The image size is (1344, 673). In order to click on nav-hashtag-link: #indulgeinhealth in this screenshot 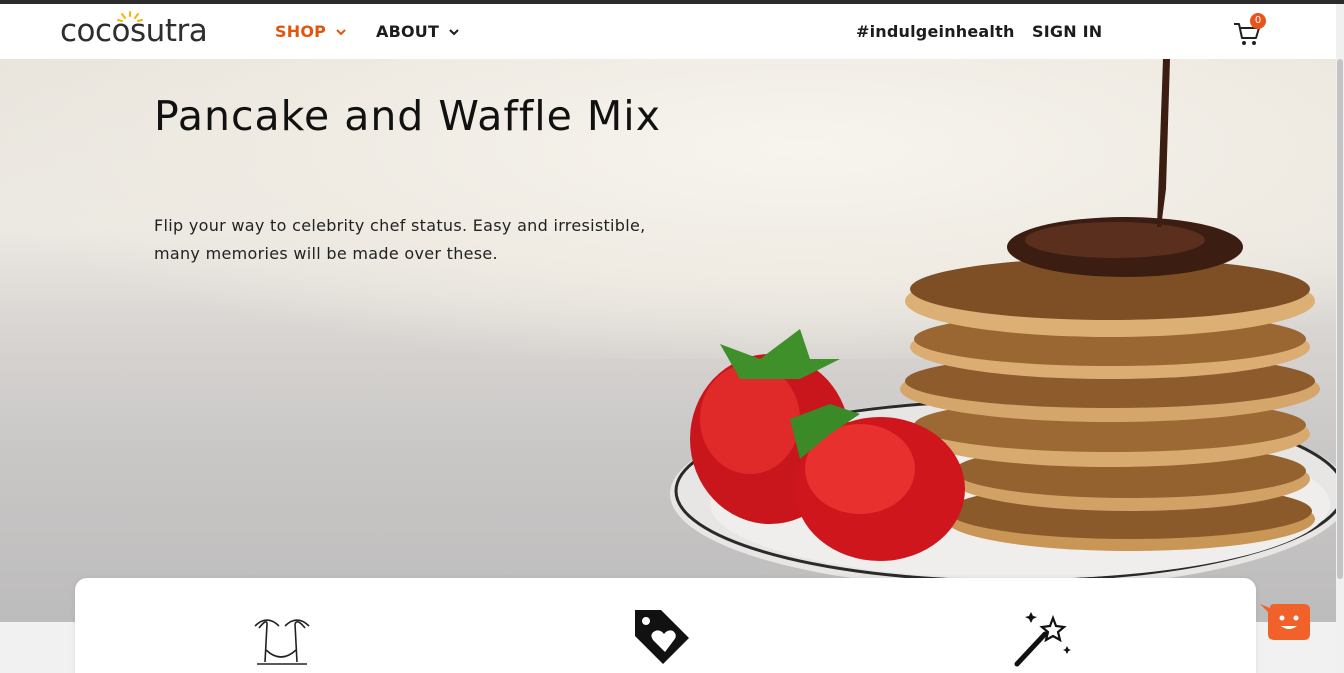, I will do `click(935, 31)`.